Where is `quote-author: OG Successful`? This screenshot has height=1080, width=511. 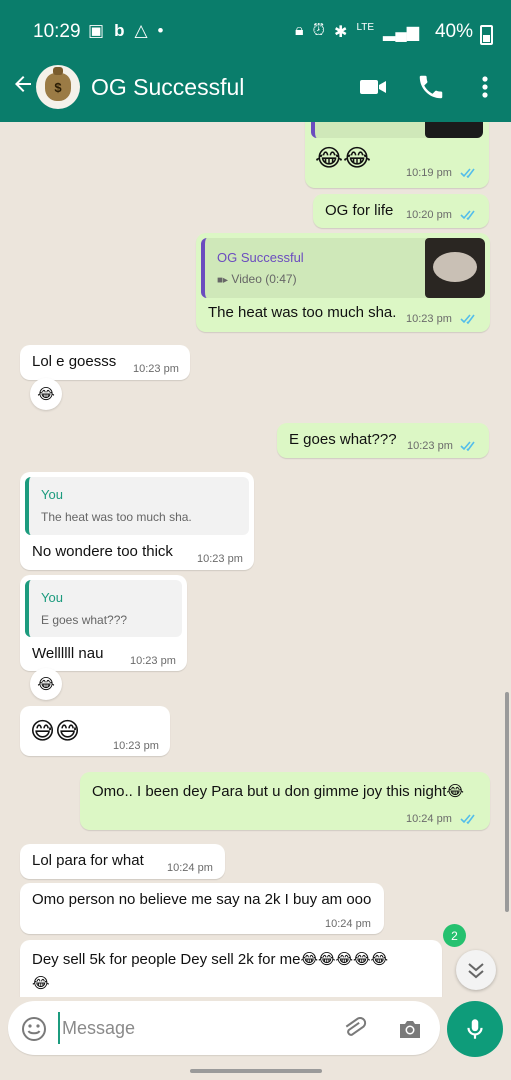 quote-author: OG Successful is located at coordinates (260, 257).